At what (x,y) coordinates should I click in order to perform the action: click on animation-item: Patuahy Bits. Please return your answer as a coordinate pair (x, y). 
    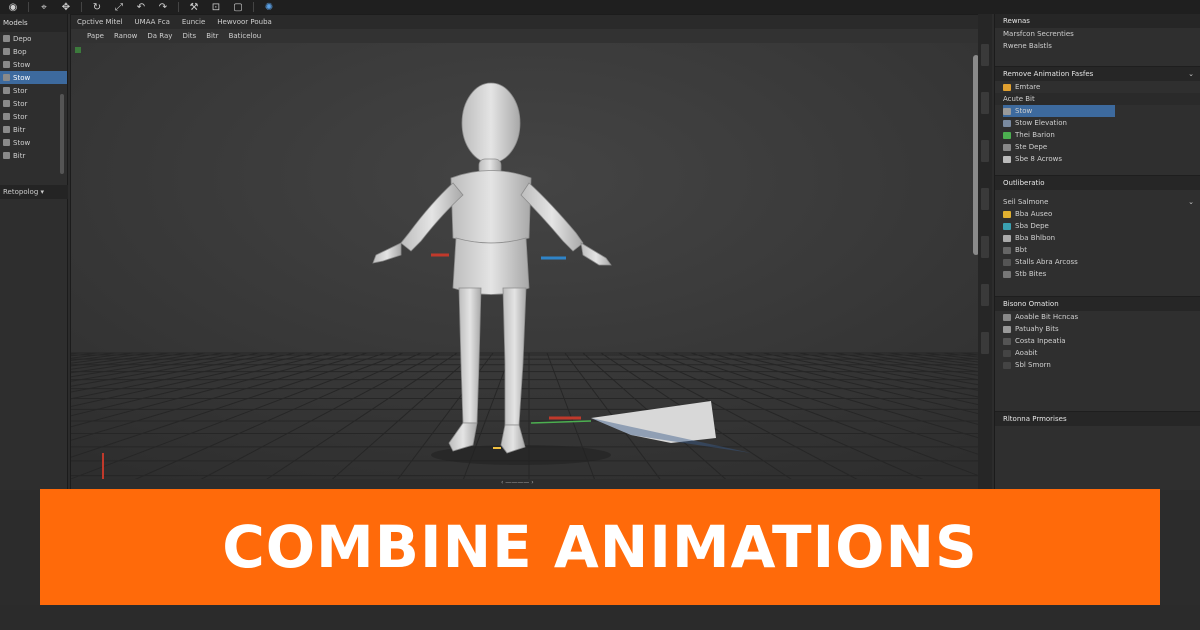
    Looking at the image, I should click on (1097, 329).